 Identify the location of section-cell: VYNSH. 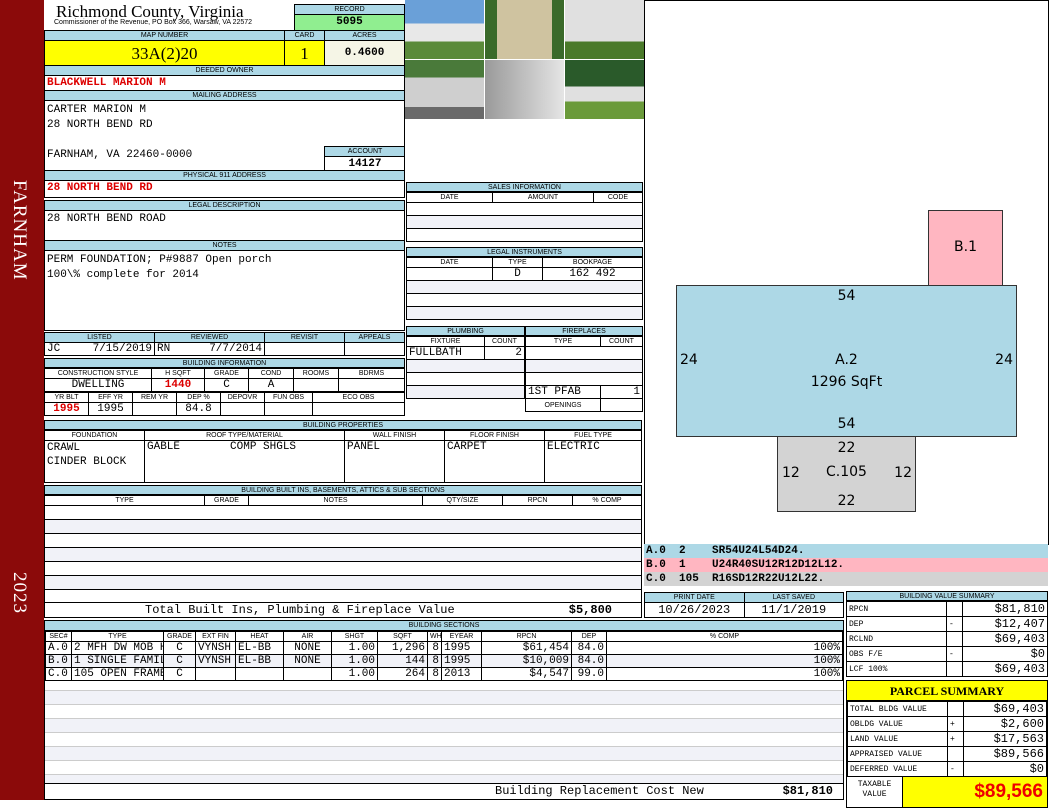
(215, 648).